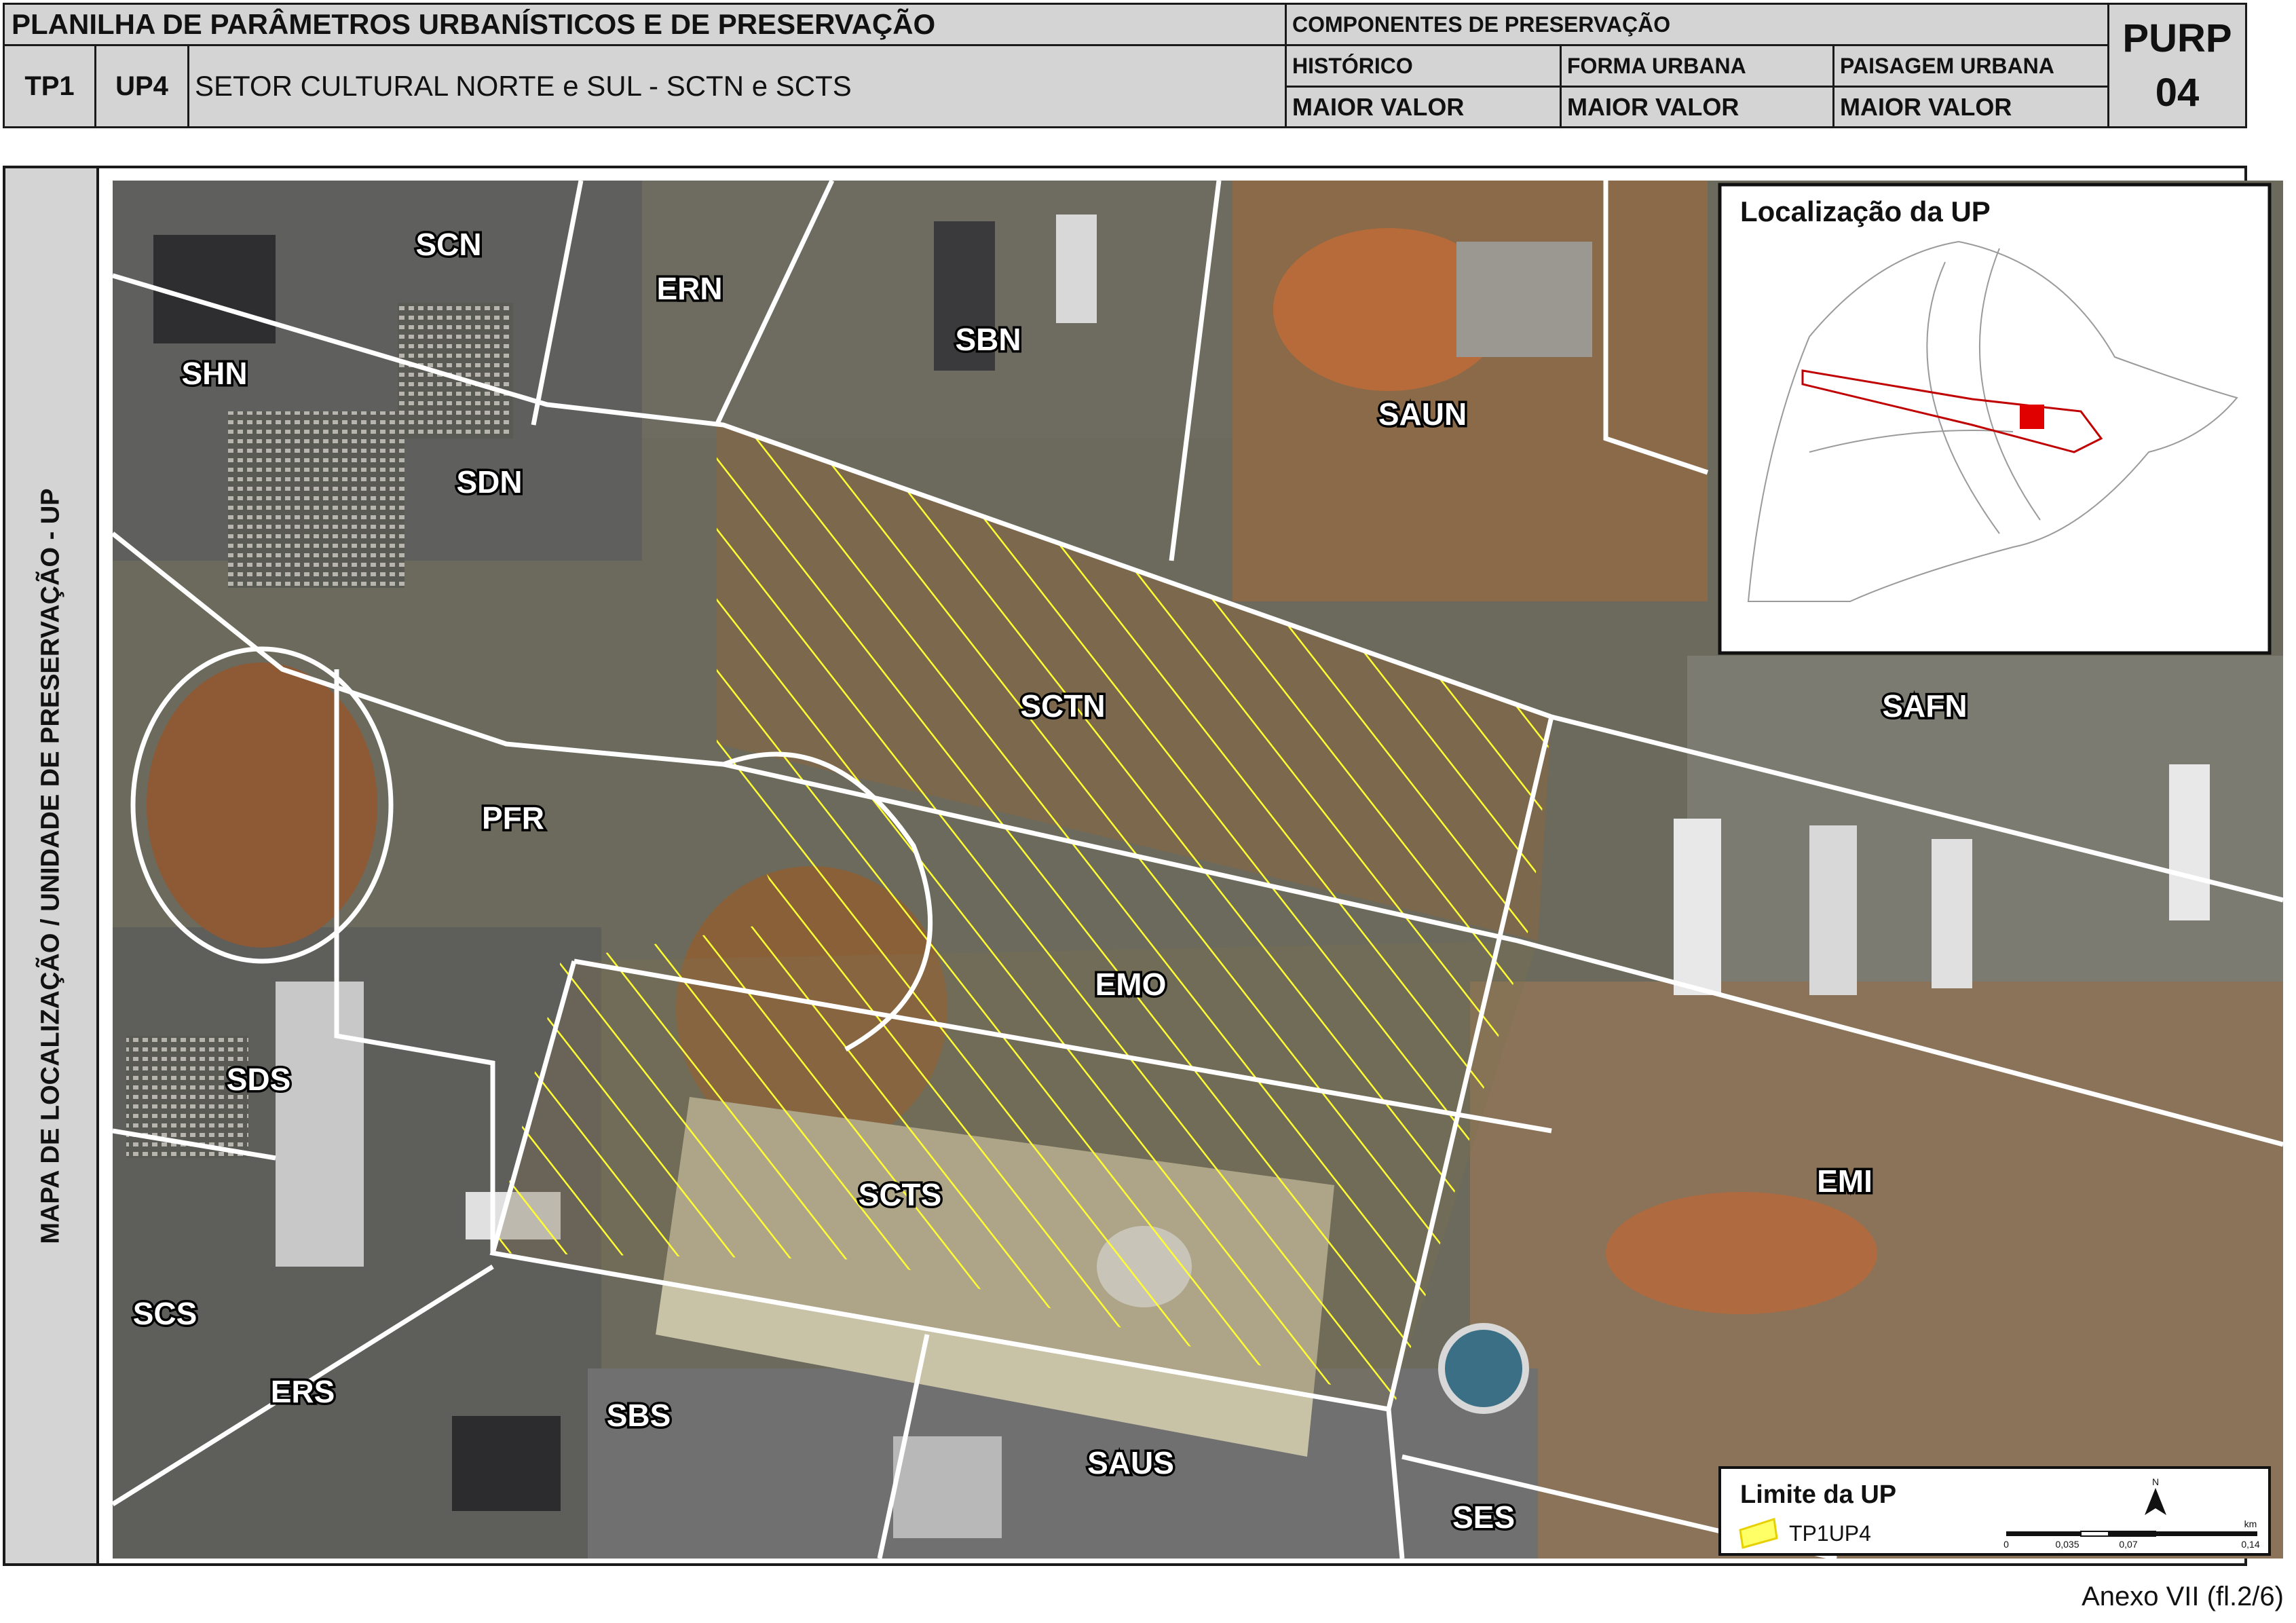  Describe the element at coordinates (2177, 92) in the screenshot. I see `purp-code-bottom: 04` at that location.